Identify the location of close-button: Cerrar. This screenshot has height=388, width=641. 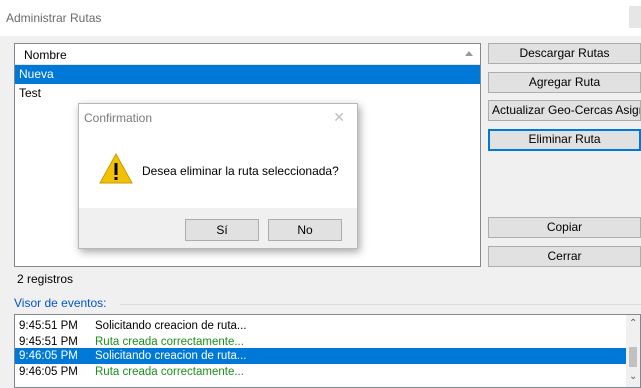
(564, 256).